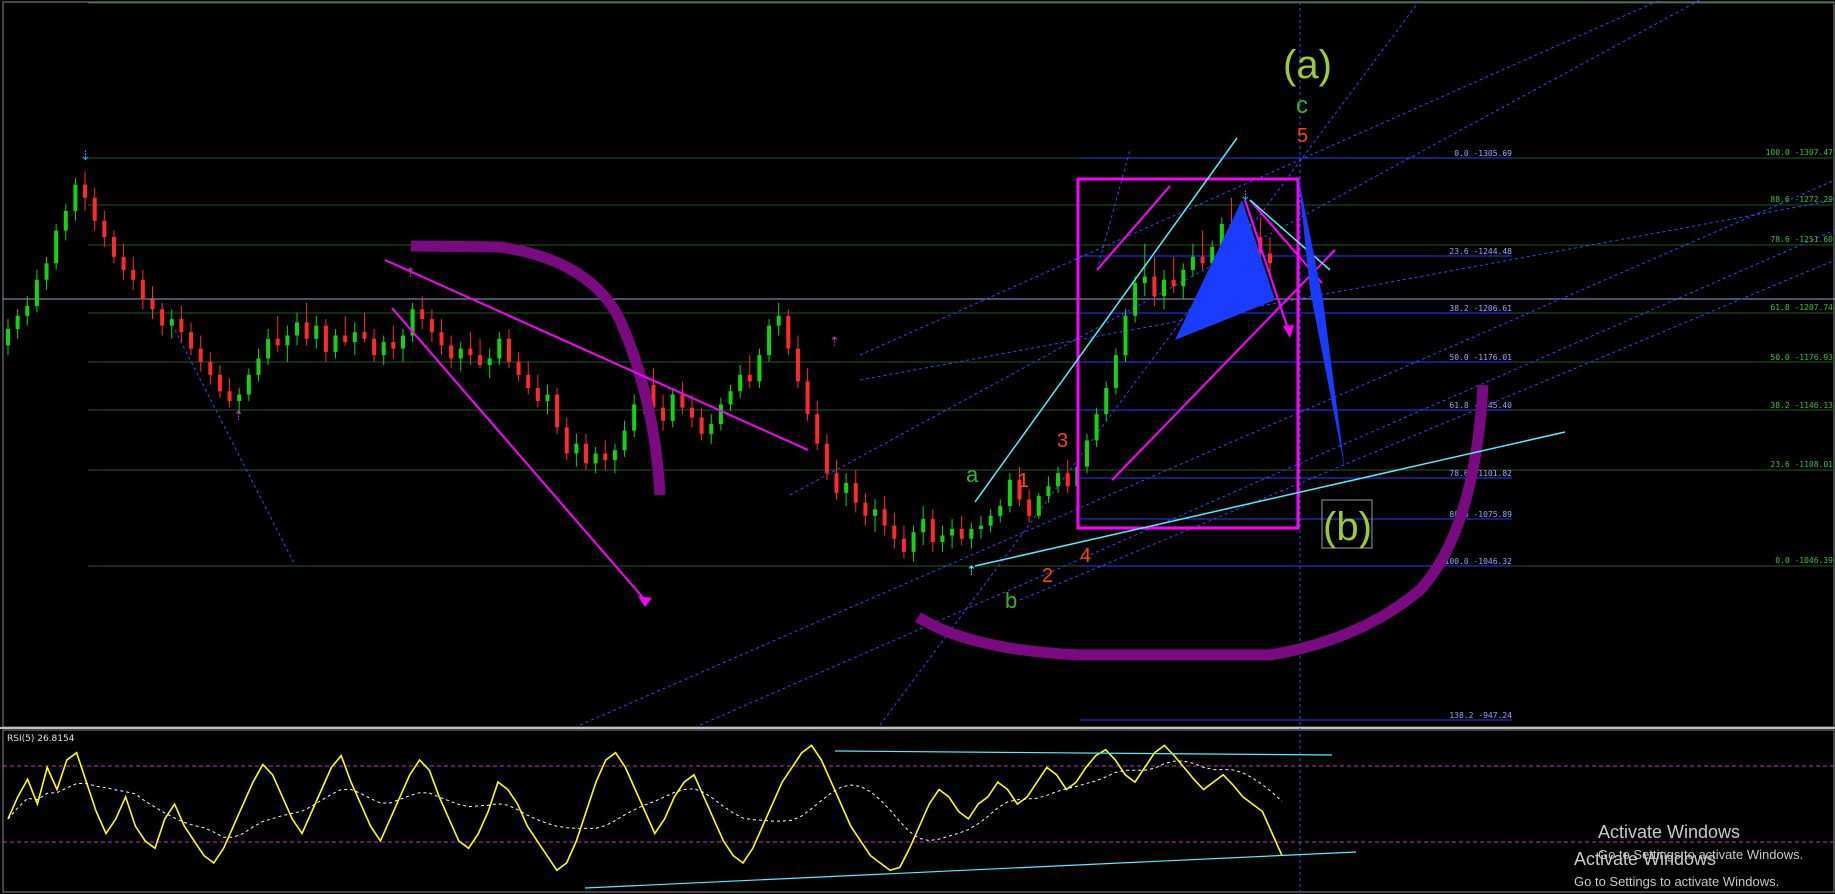  I want to click on wave-label-1: 1, so click(1023, 481).